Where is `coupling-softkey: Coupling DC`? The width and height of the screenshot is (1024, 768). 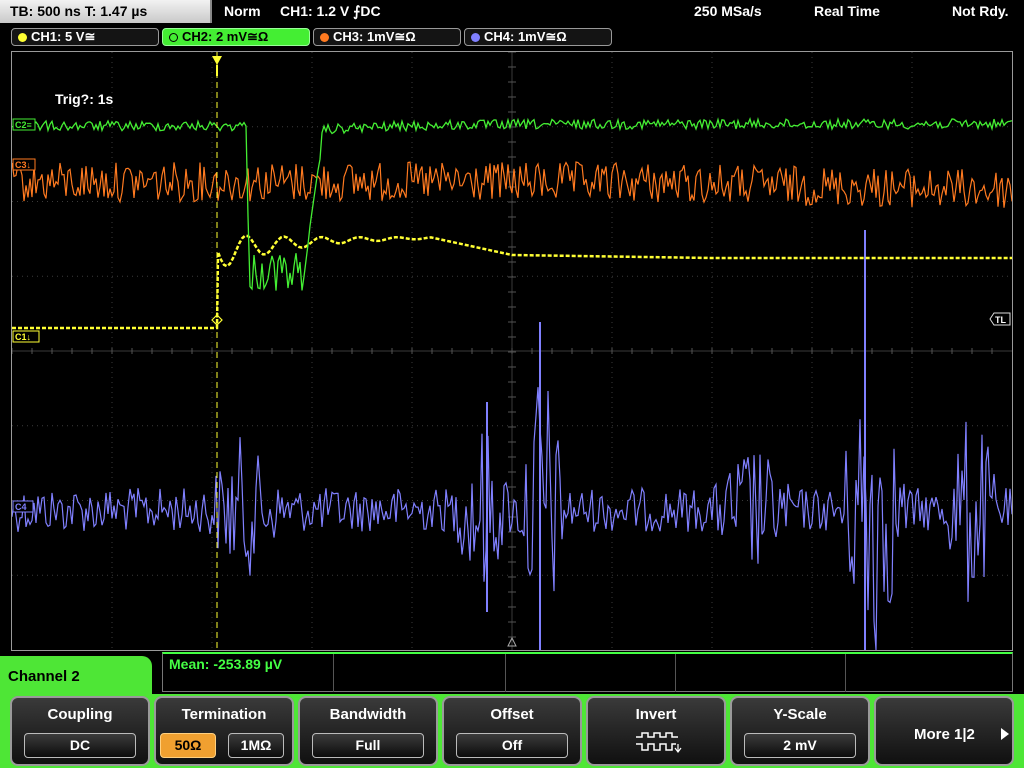 coupling-softkey: Coupling DC is located at coordinates (80, 731).